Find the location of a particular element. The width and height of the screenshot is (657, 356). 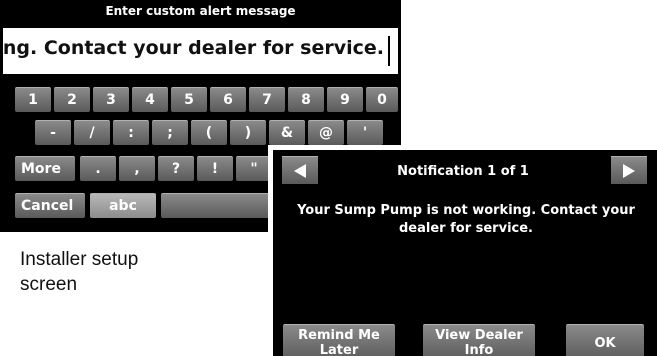

caption-line-2: screen is located at coordinates (49, 284).